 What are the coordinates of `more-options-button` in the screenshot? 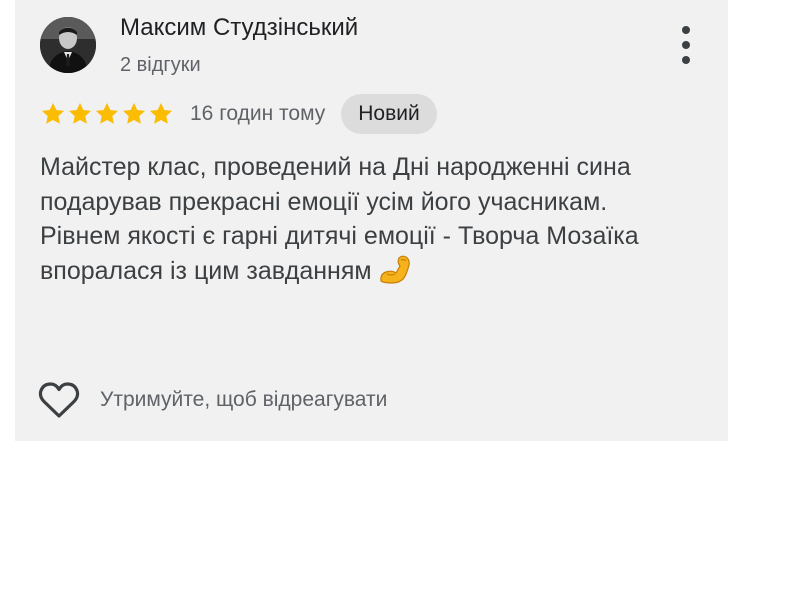 It's located at (686, 45).